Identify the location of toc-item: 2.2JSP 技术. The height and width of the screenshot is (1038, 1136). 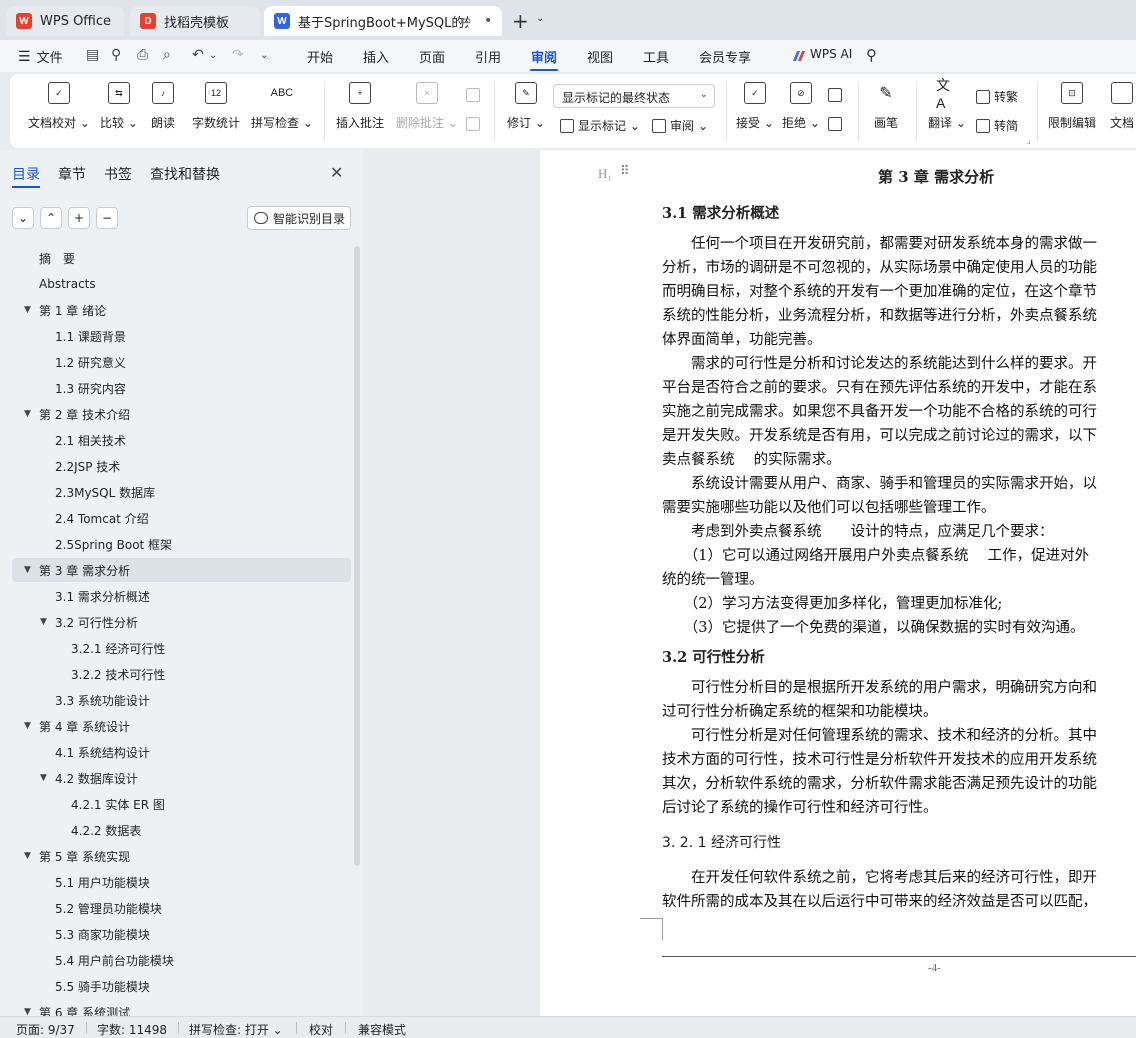
(176, 466).